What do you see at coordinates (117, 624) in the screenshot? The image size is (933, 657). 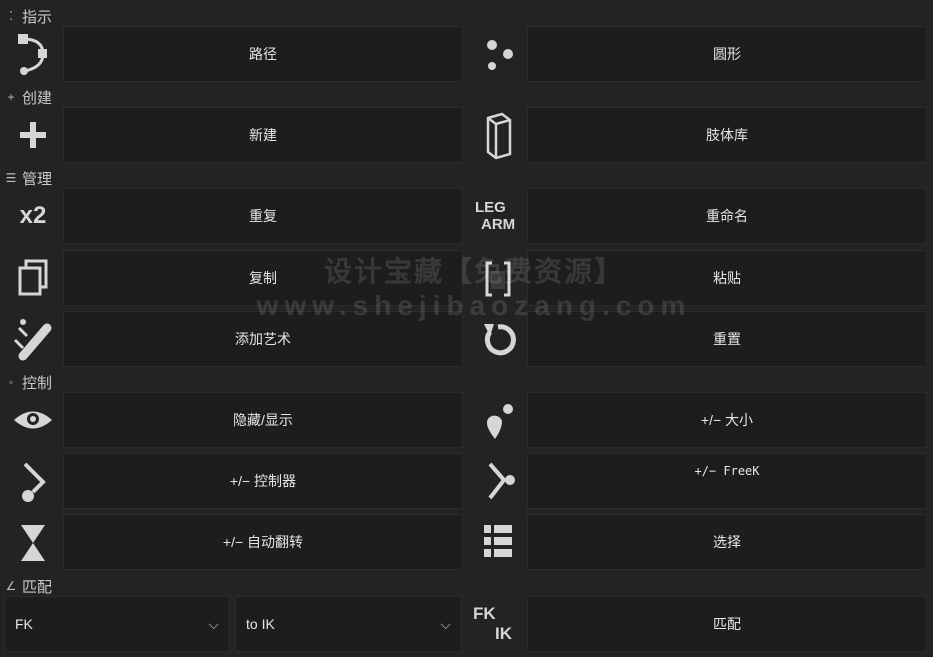 I see `from-dropdown: FK ⌵` at bounding box center [117, 624].